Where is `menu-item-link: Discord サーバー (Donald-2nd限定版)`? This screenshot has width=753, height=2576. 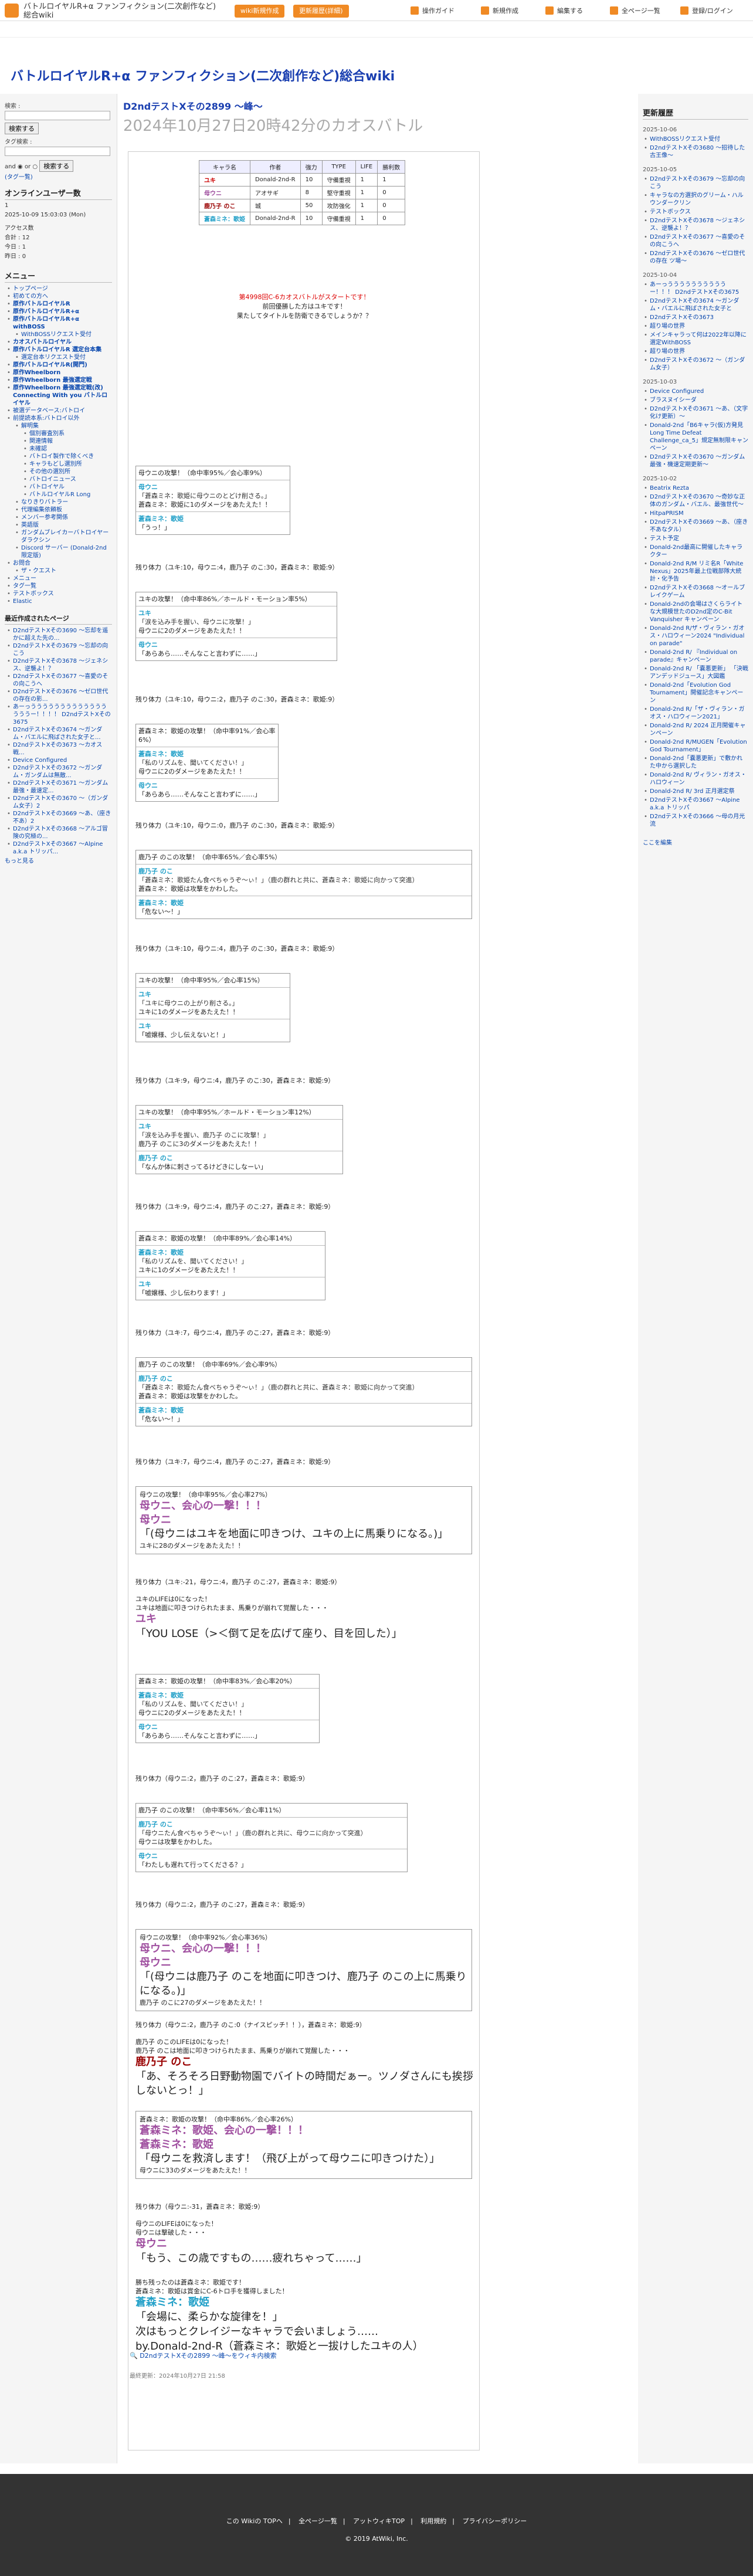
menu-item-link: Discord サーバー (Donald-2nd限定版) is located at coordinates (64, 552).